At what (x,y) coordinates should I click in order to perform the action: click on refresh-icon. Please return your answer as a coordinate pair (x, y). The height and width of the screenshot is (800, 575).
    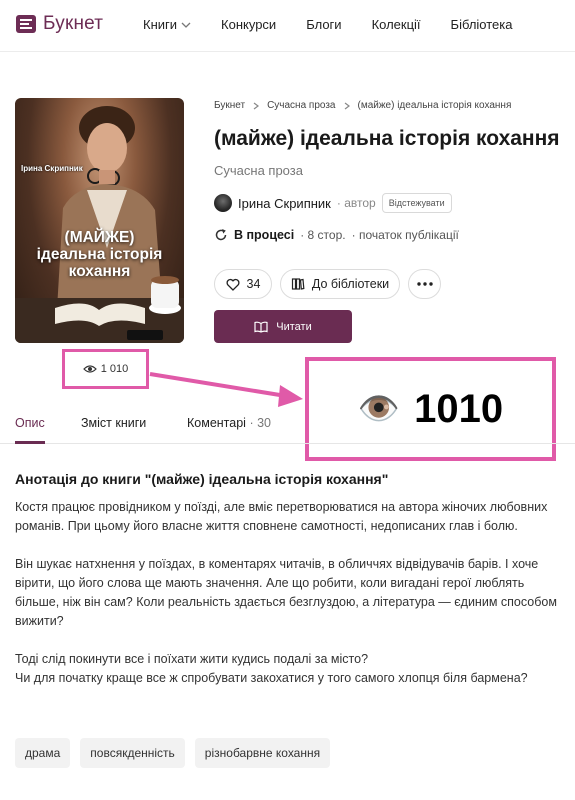
    Looking at the image, I should click on (221, 235).